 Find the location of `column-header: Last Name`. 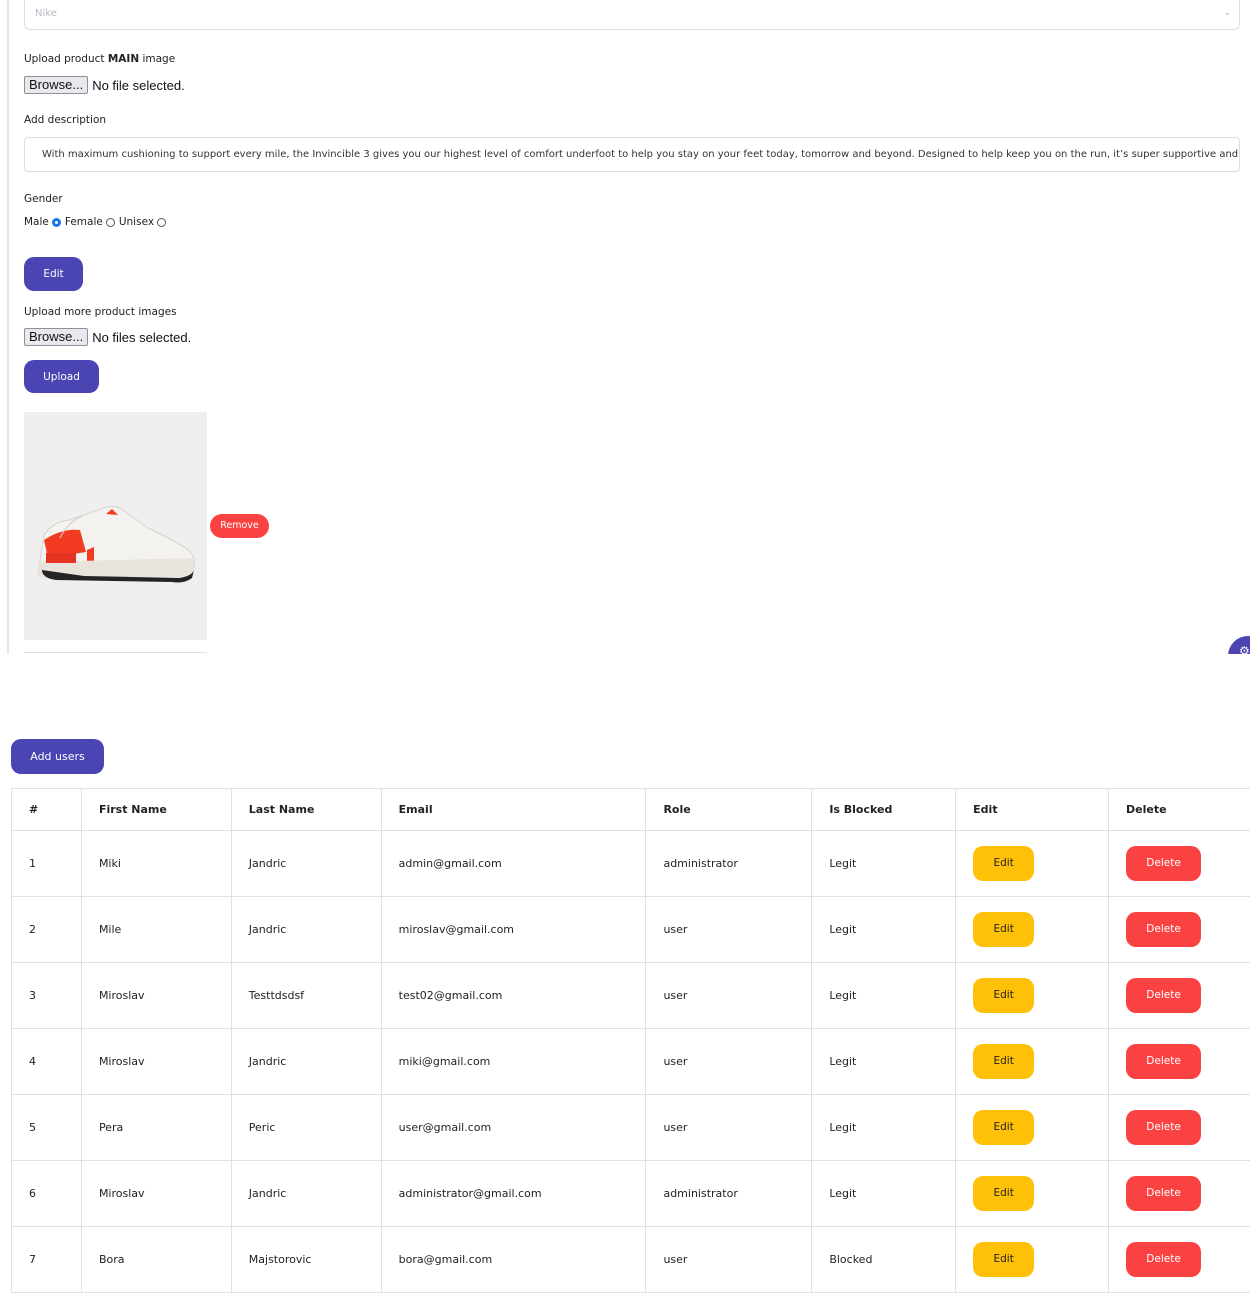

column-header: Last Name is located at coordinates (306, 809).